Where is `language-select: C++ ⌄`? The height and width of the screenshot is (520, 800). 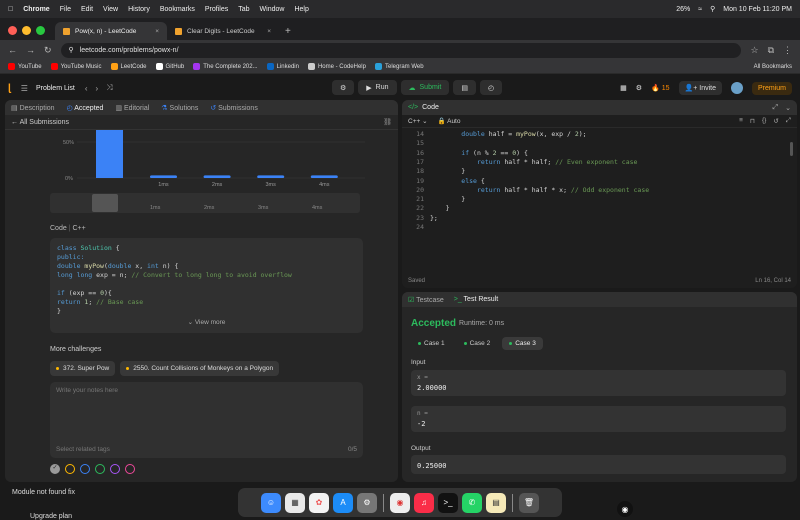 language-select: C++ ⌄ is located at coordinates (418, 121).